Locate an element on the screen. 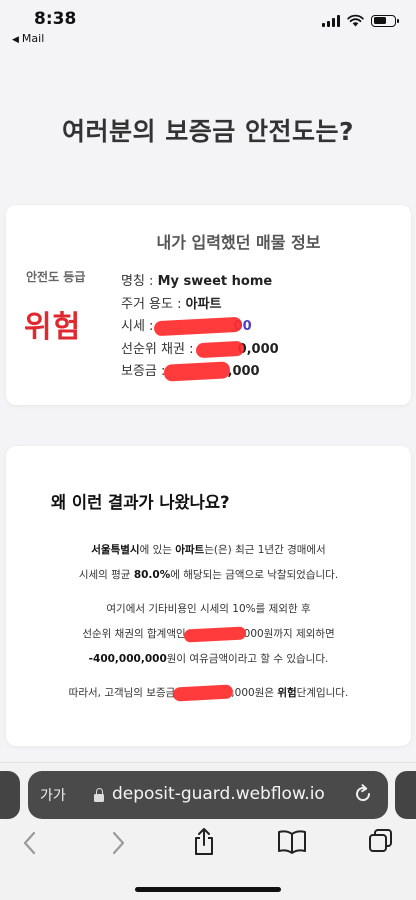  home-indicator is located at coordinates (208, 889).